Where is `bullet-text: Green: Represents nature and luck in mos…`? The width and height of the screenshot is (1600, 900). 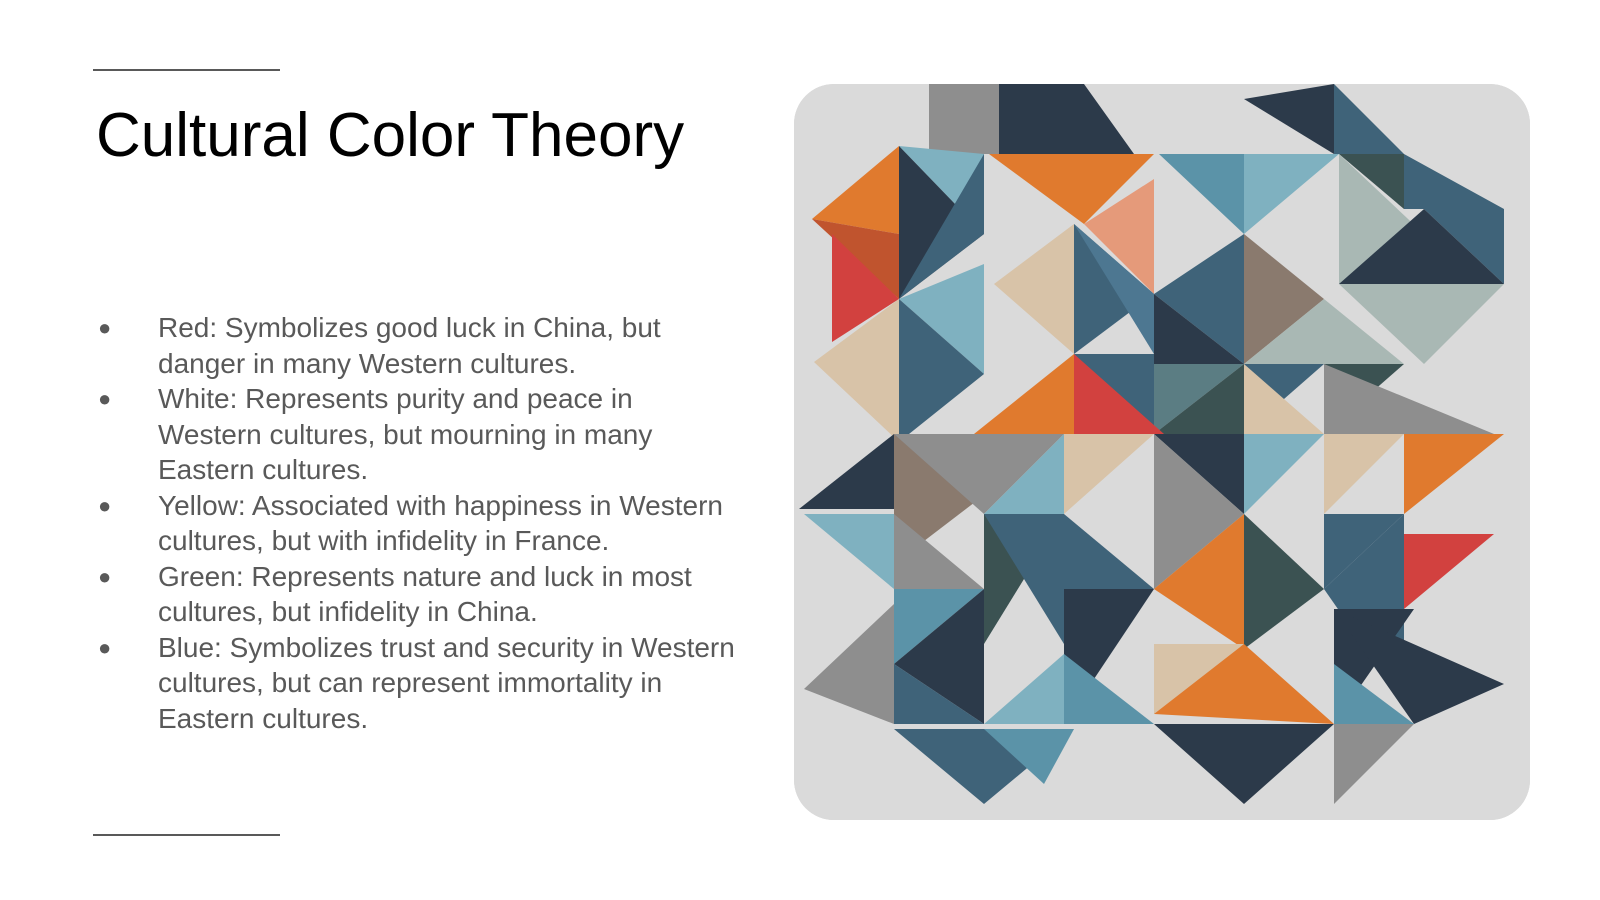
bullet-text: Green: Represents nature and luck in mos… is located at coordinates (425, 594).